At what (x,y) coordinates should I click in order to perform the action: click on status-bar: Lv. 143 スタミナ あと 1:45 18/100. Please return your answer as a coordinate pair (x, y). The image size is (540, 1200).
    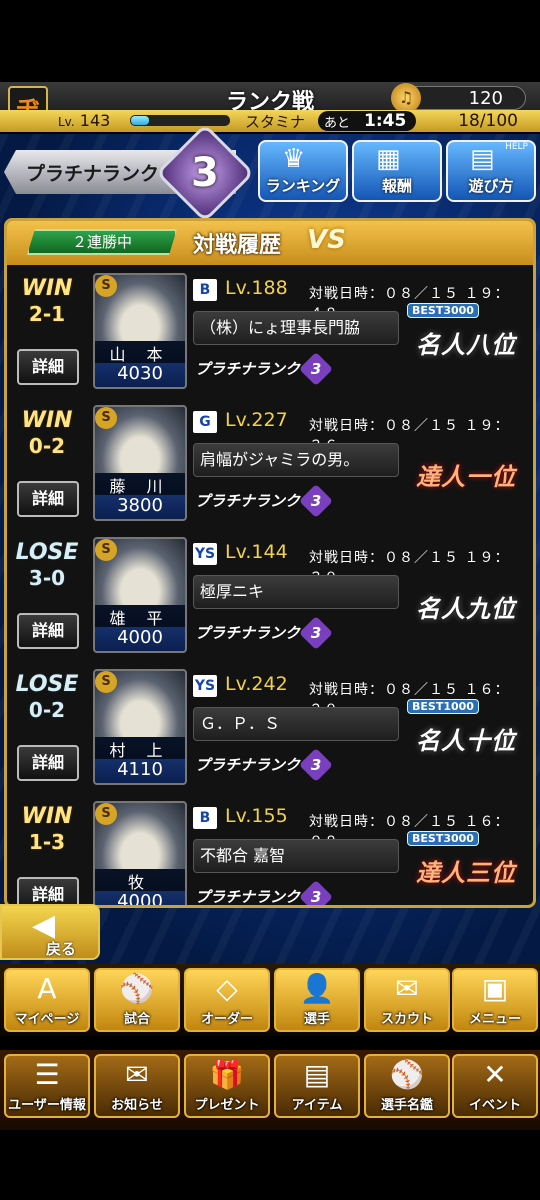
    Looking at the image, I should click on (270, 121).